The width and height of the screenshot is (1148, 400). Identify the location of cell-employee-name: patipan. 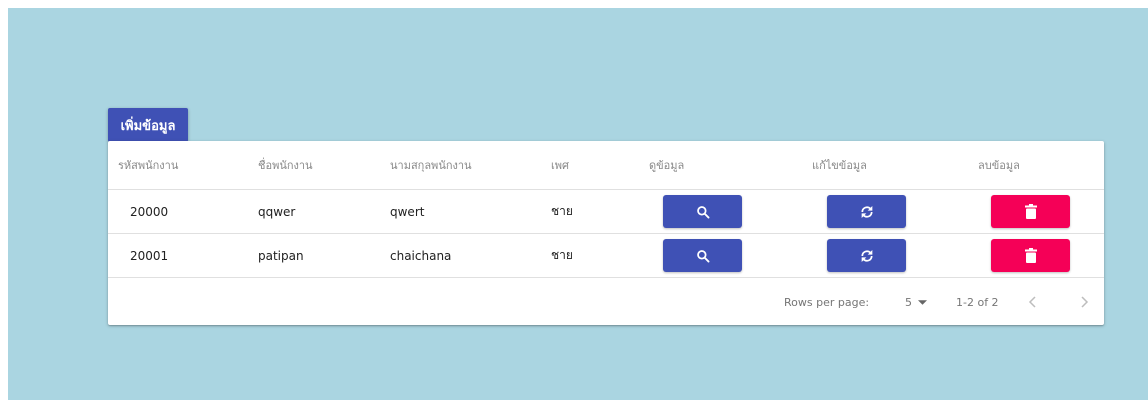
(281, 255).